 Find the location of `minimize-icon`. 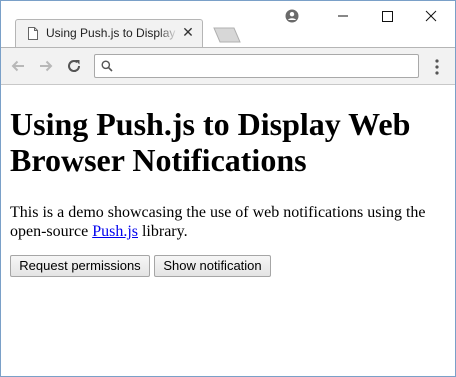

minimize-icon is located at coordinates (344, 16).